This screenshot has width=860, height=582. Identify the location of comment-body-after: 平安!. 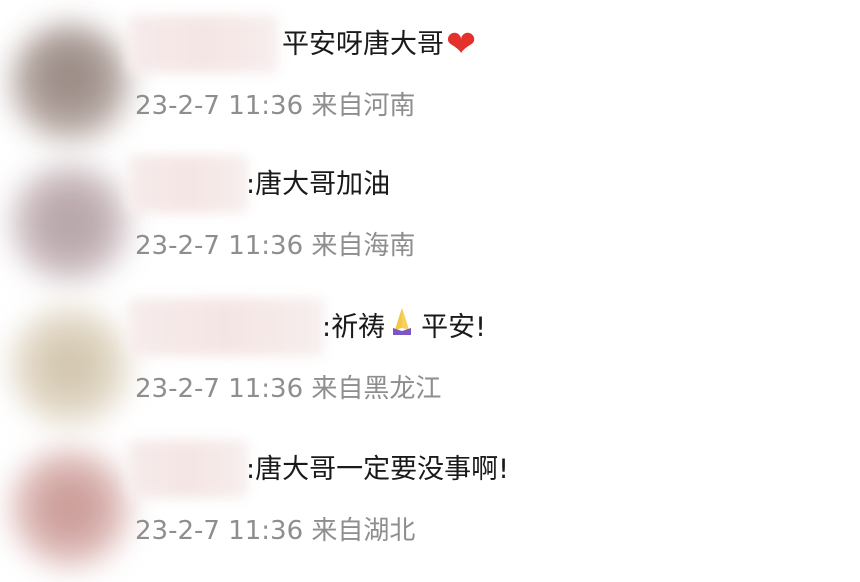
(453, 327).